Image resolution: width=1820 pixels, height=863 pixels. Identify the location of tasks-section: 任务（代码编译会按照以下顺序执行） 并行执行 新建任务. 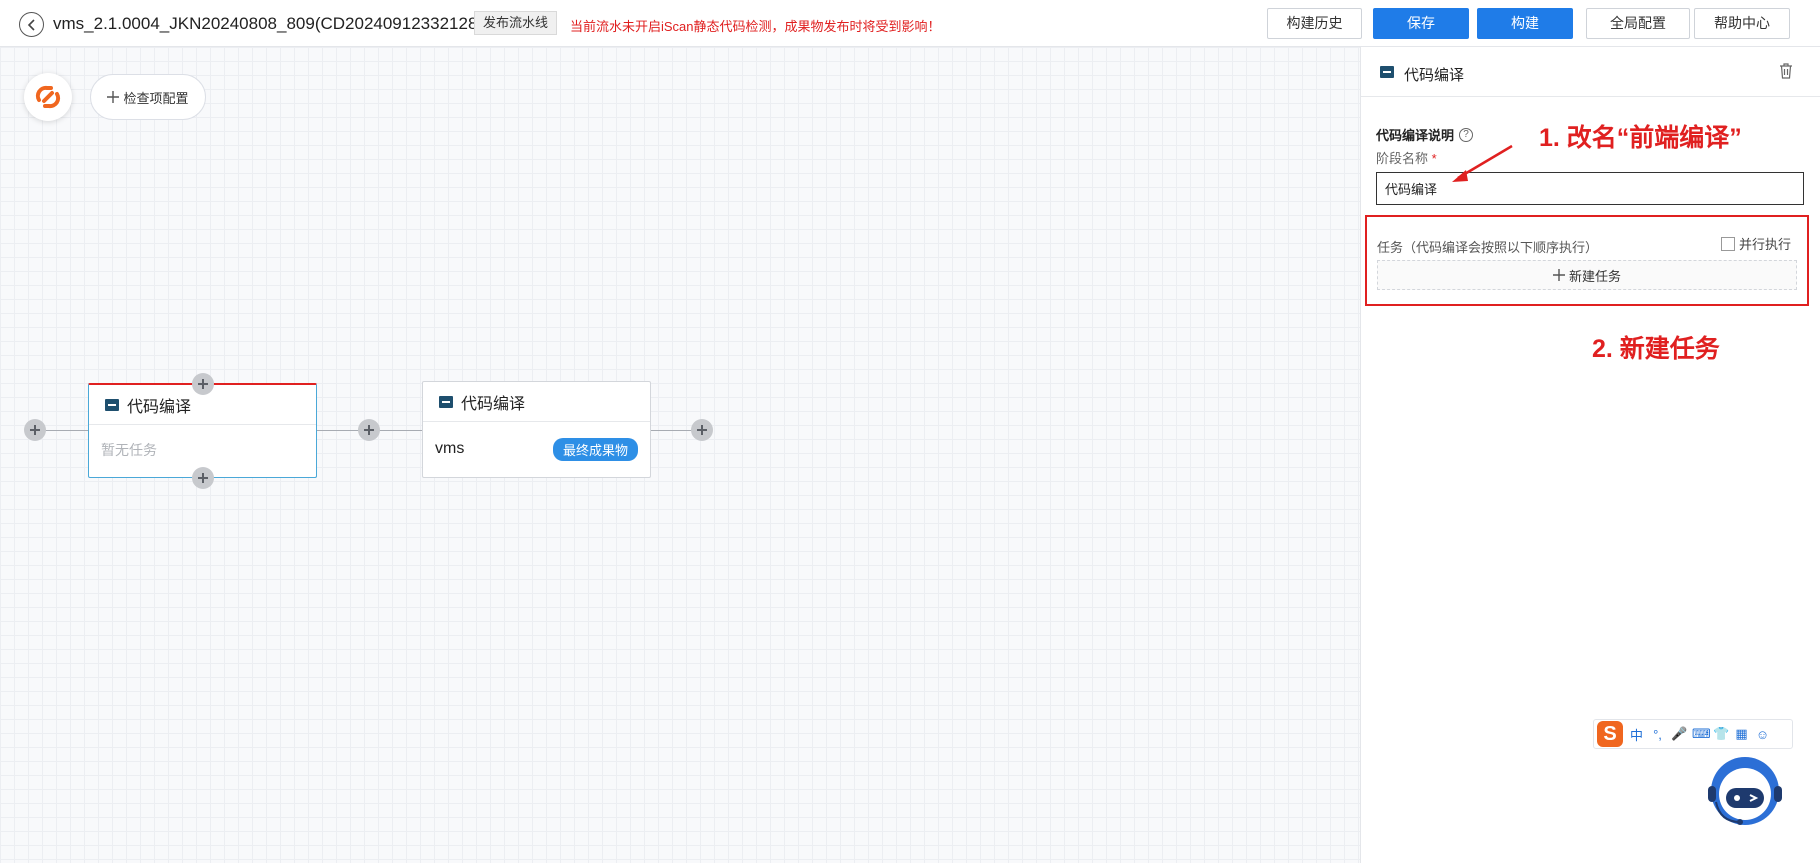
(1587, 260).